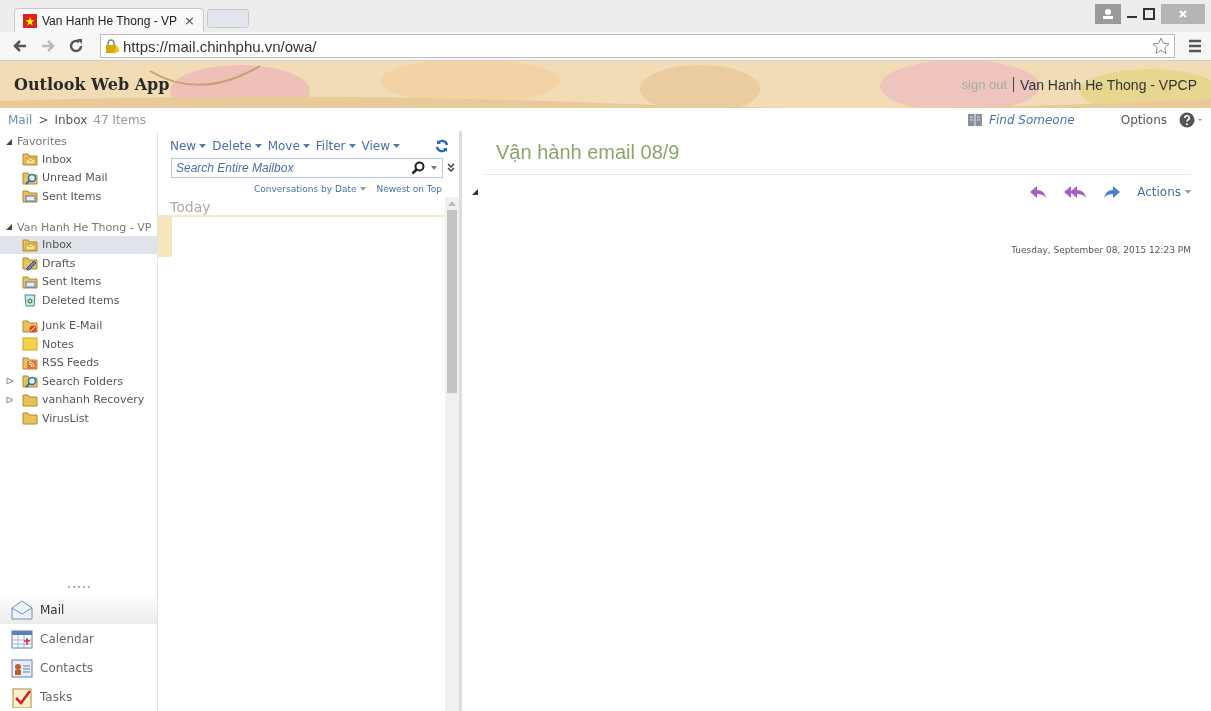 The width and height of the screenshot is (1211, 711). What do you see at coordinates (1075, 192) in the screenshot?
I see `reply-all-icon` at bounding box center [1075, 192].